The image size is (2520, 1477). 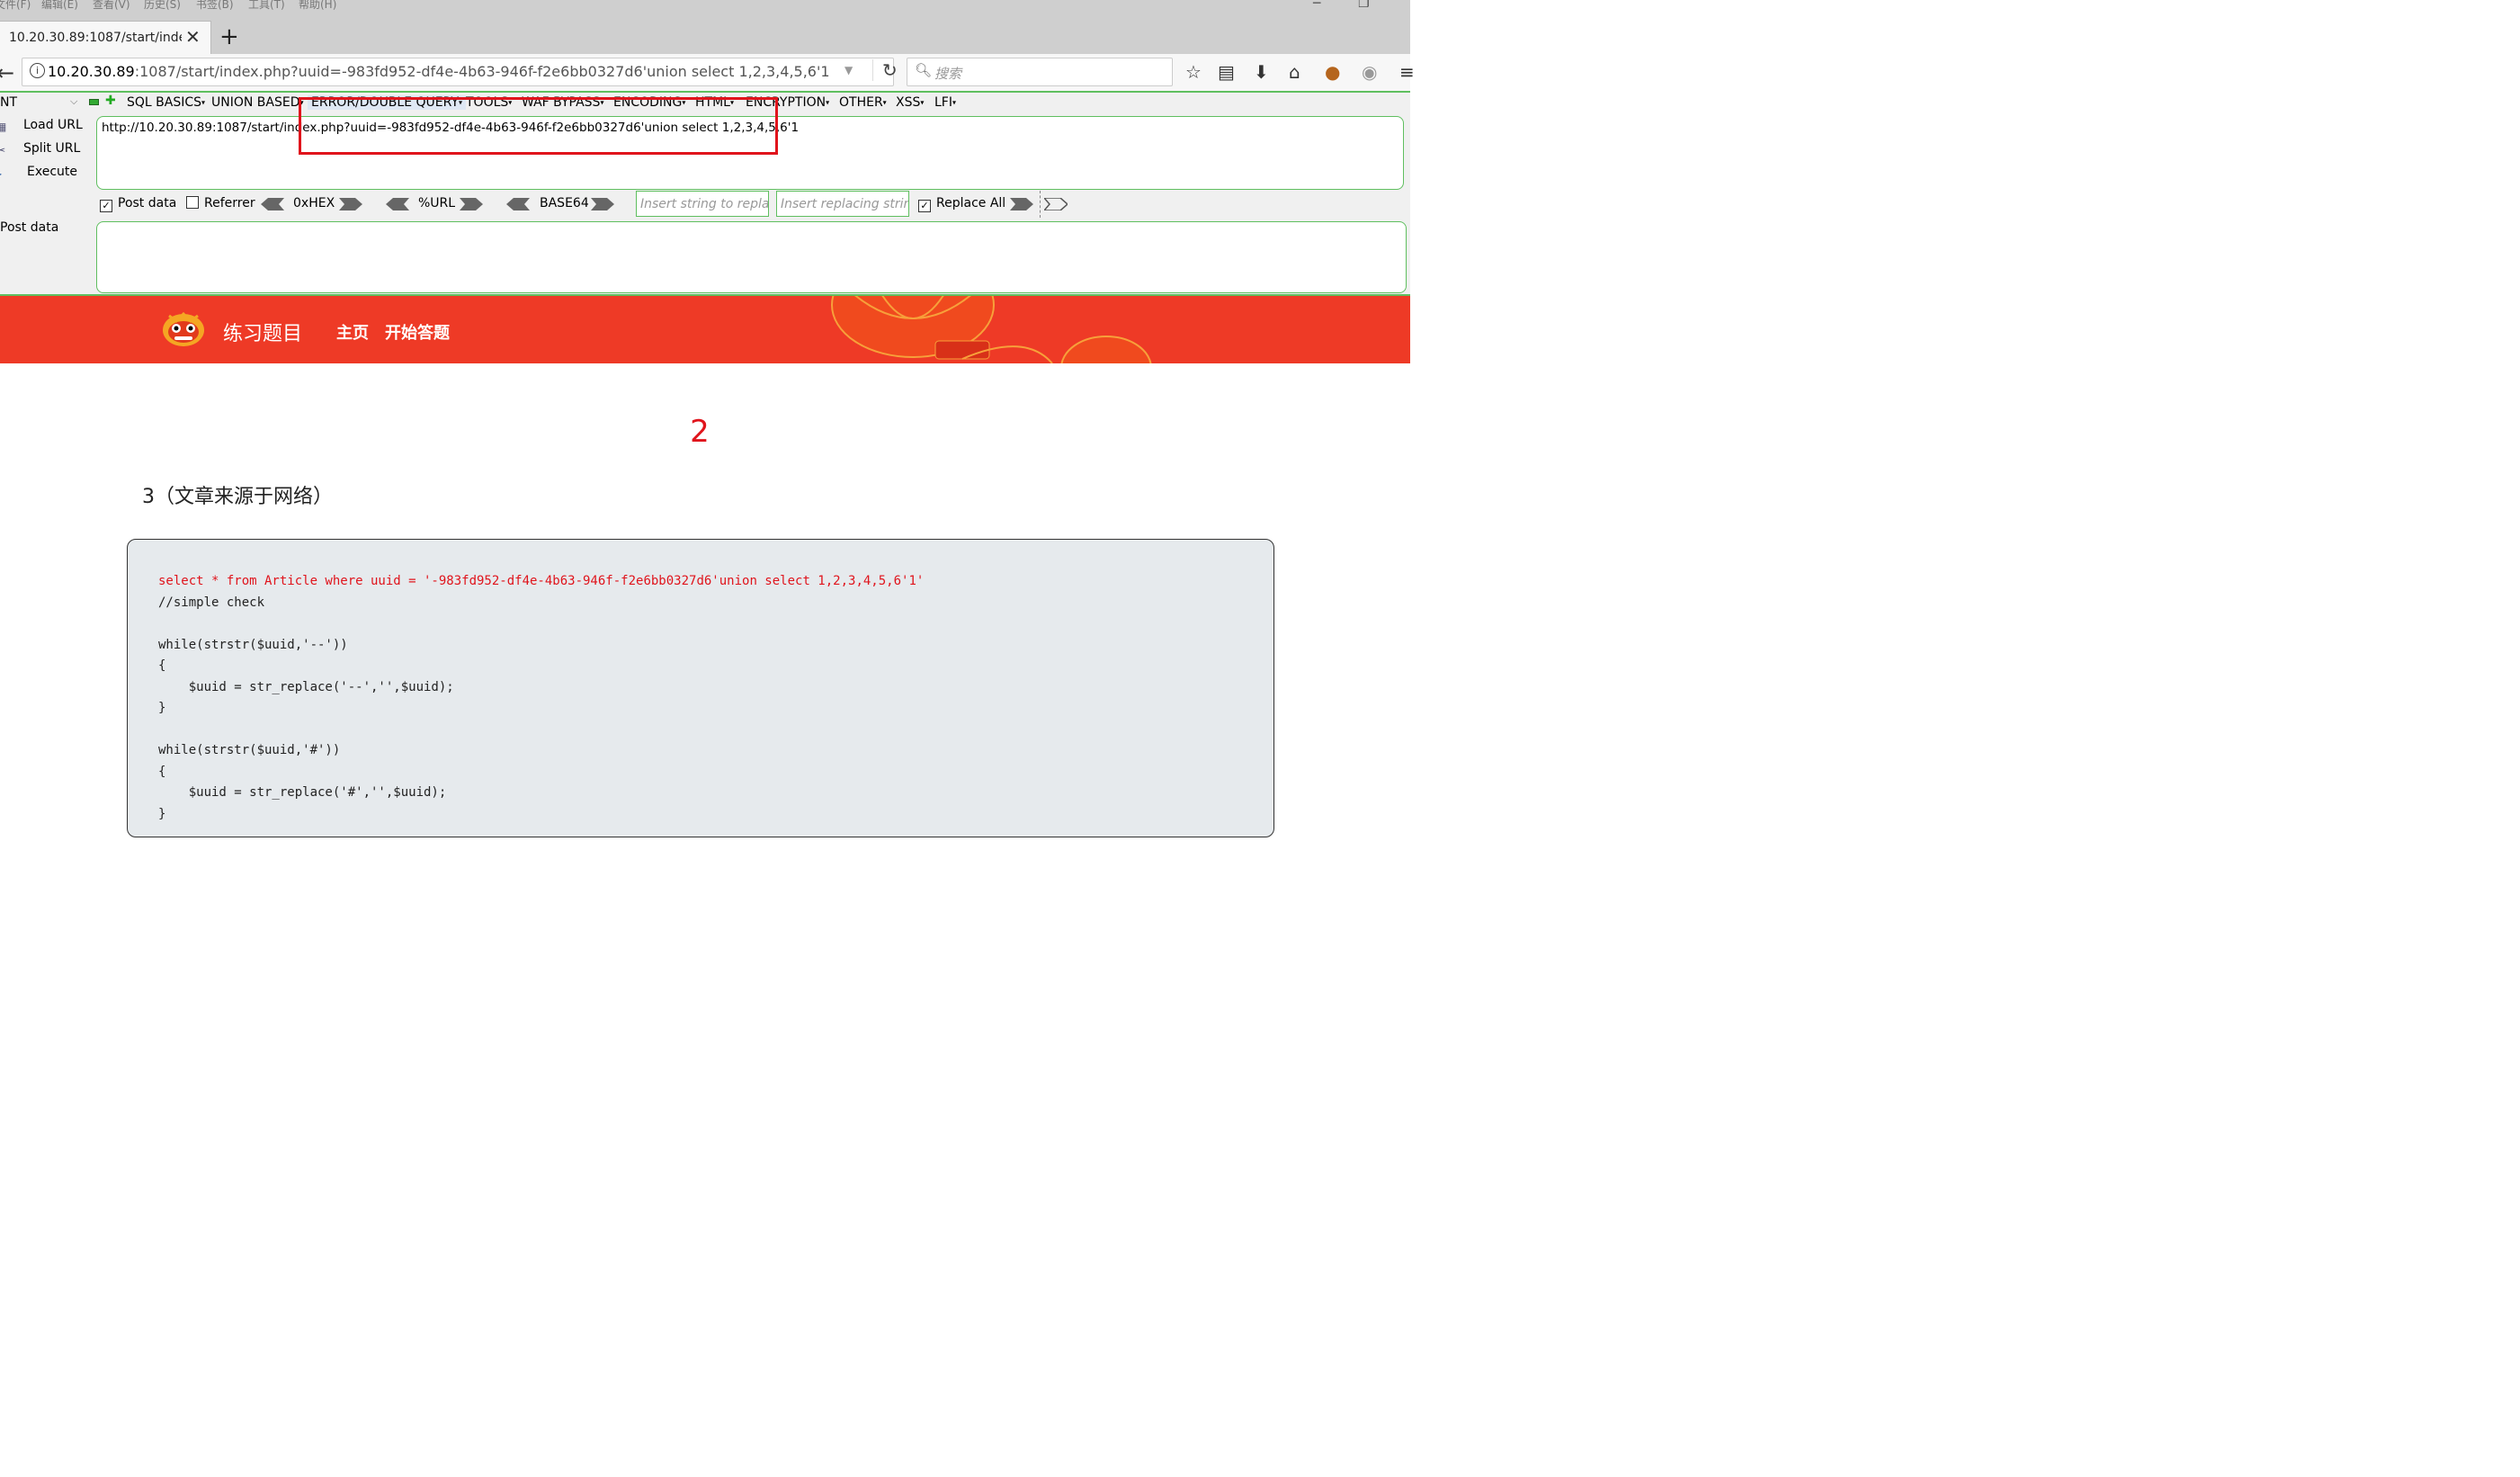 What do you see at coordinates (1261, 72) in the screenshot?
I see `download-icon: ⬇` at bounding box center [1261, 72].